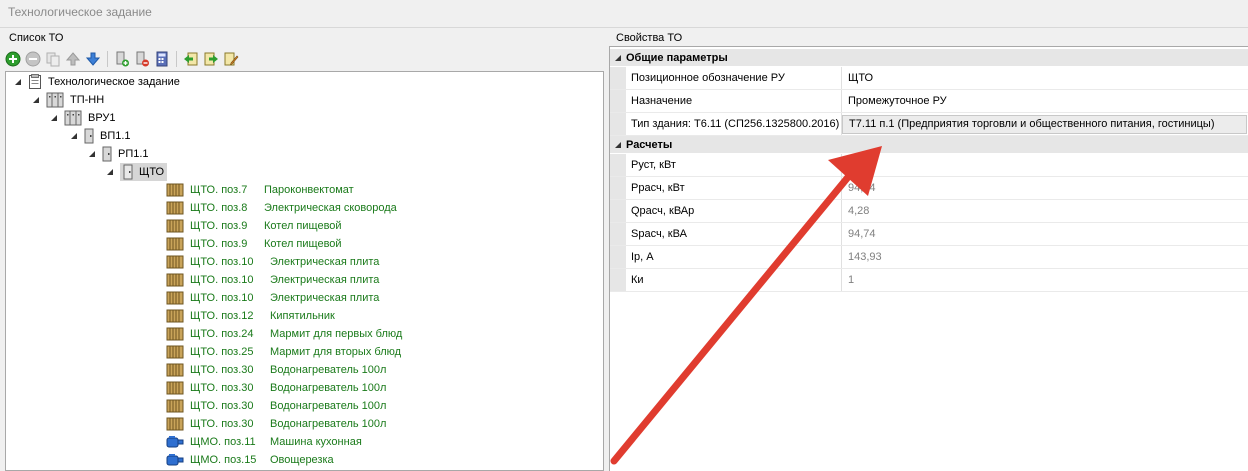  I want to click on prop-value: ЩТО, so click(1045, 78).